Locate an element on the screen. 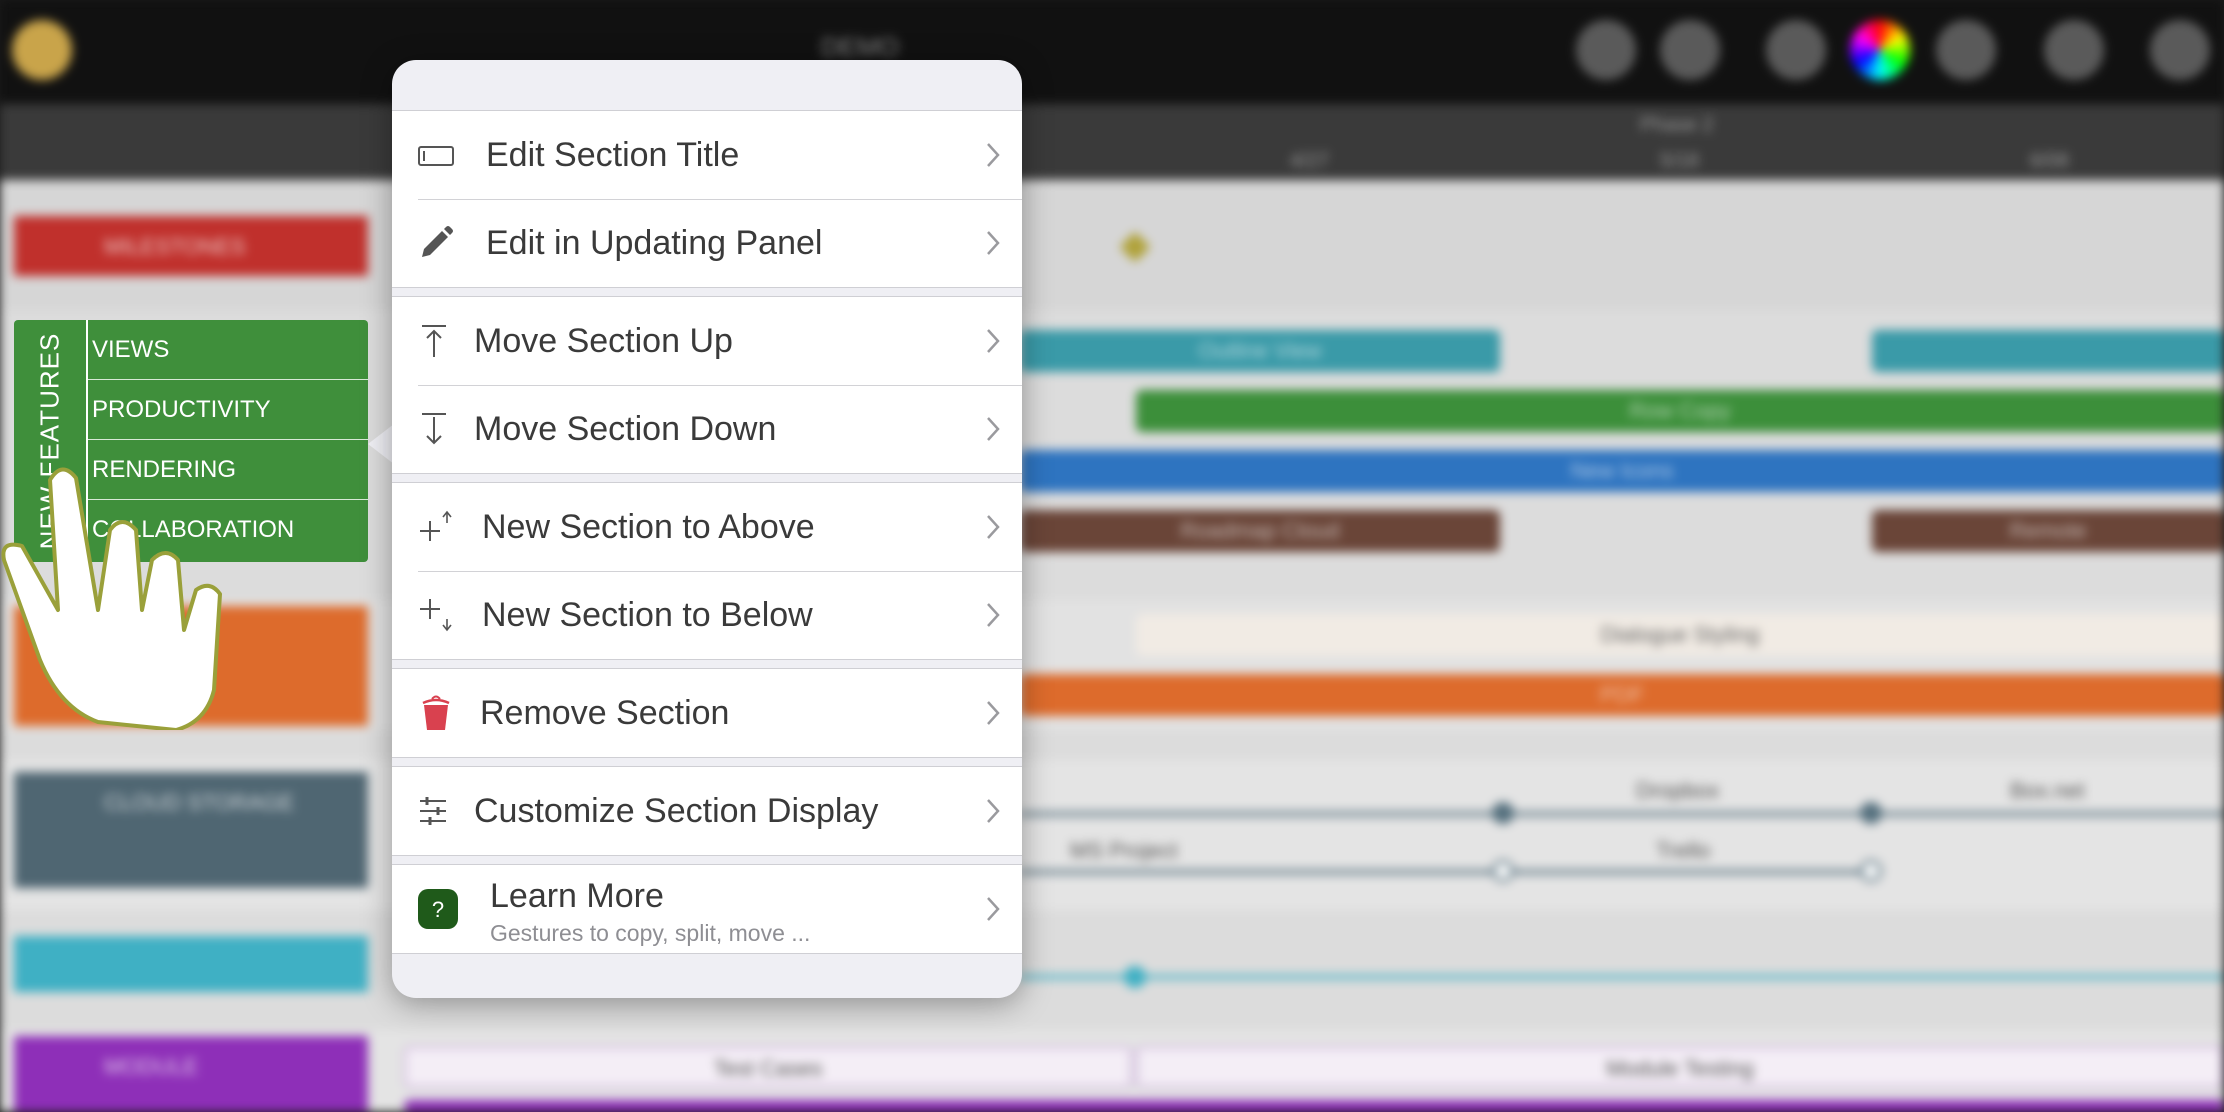 The width and height of the screenshot is (2224, 1112). section-tile-module: MODULE is located at coordinates (191, 1074).